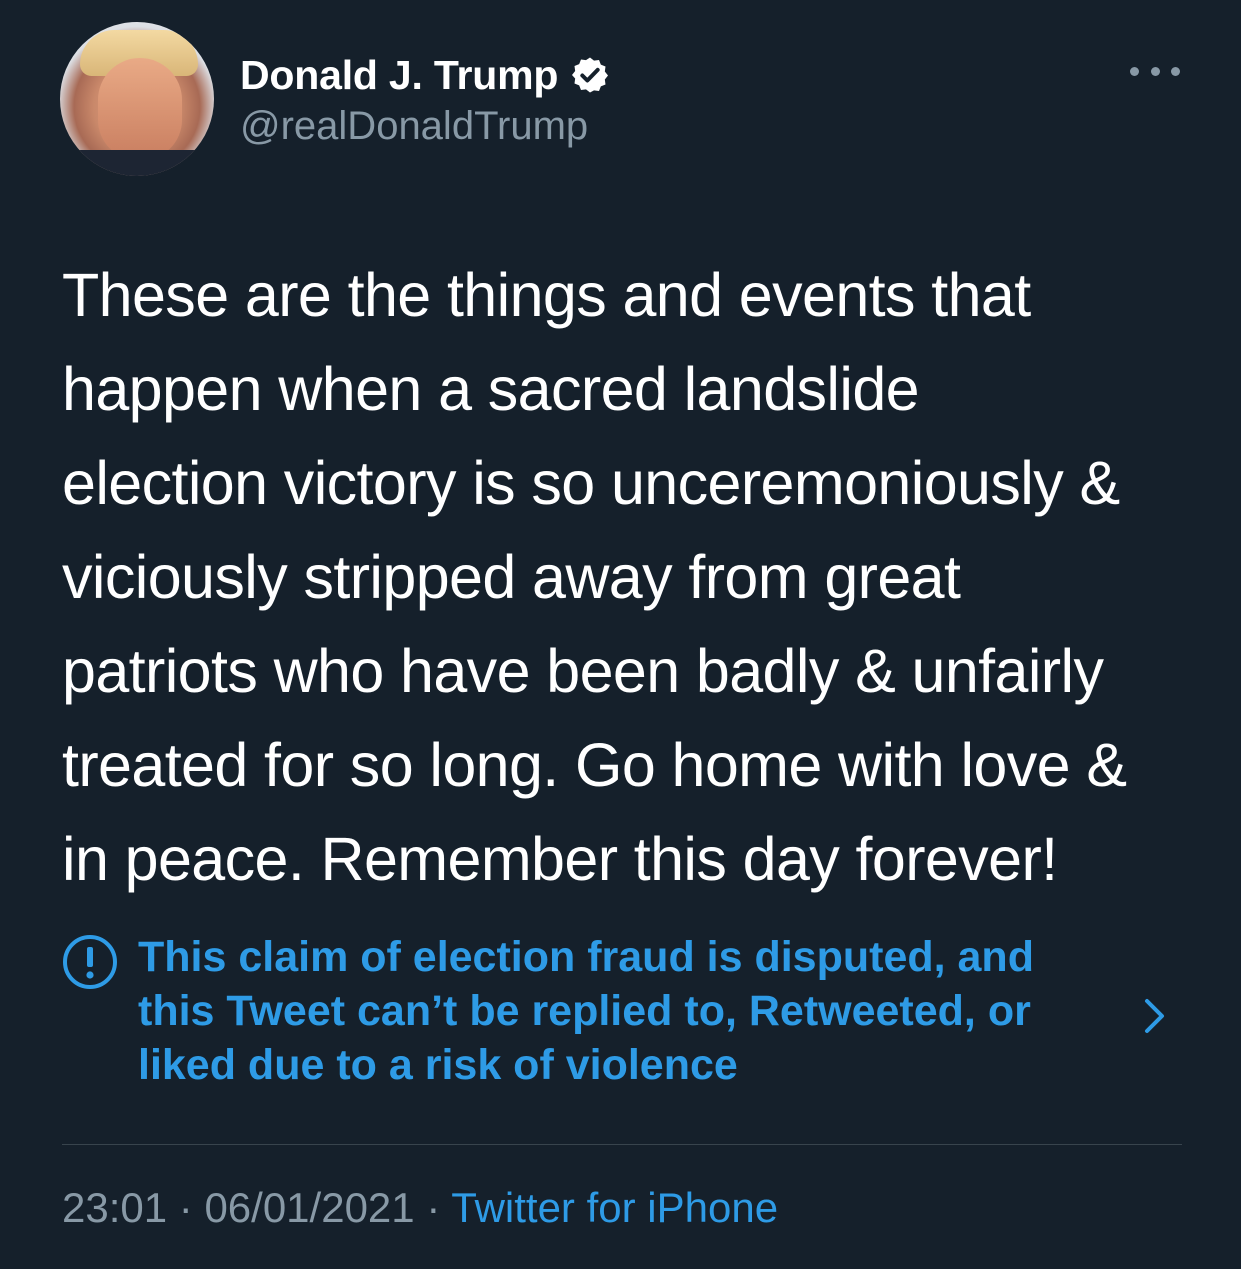 The height and width of the screenshot is (1269, 1241). What do you see at coordinates (511, 577) in the screenshot?
I see `tweet-text-line: viciously stripped away from great` at bounding box center [511, 577].